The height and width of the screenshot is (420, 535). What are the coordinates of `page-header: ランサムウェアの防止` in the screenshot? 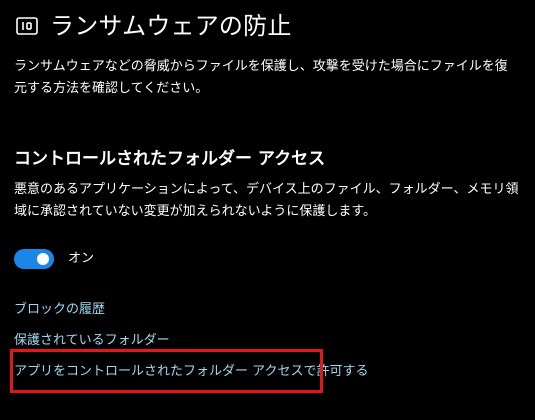 It's located at (153, 26).